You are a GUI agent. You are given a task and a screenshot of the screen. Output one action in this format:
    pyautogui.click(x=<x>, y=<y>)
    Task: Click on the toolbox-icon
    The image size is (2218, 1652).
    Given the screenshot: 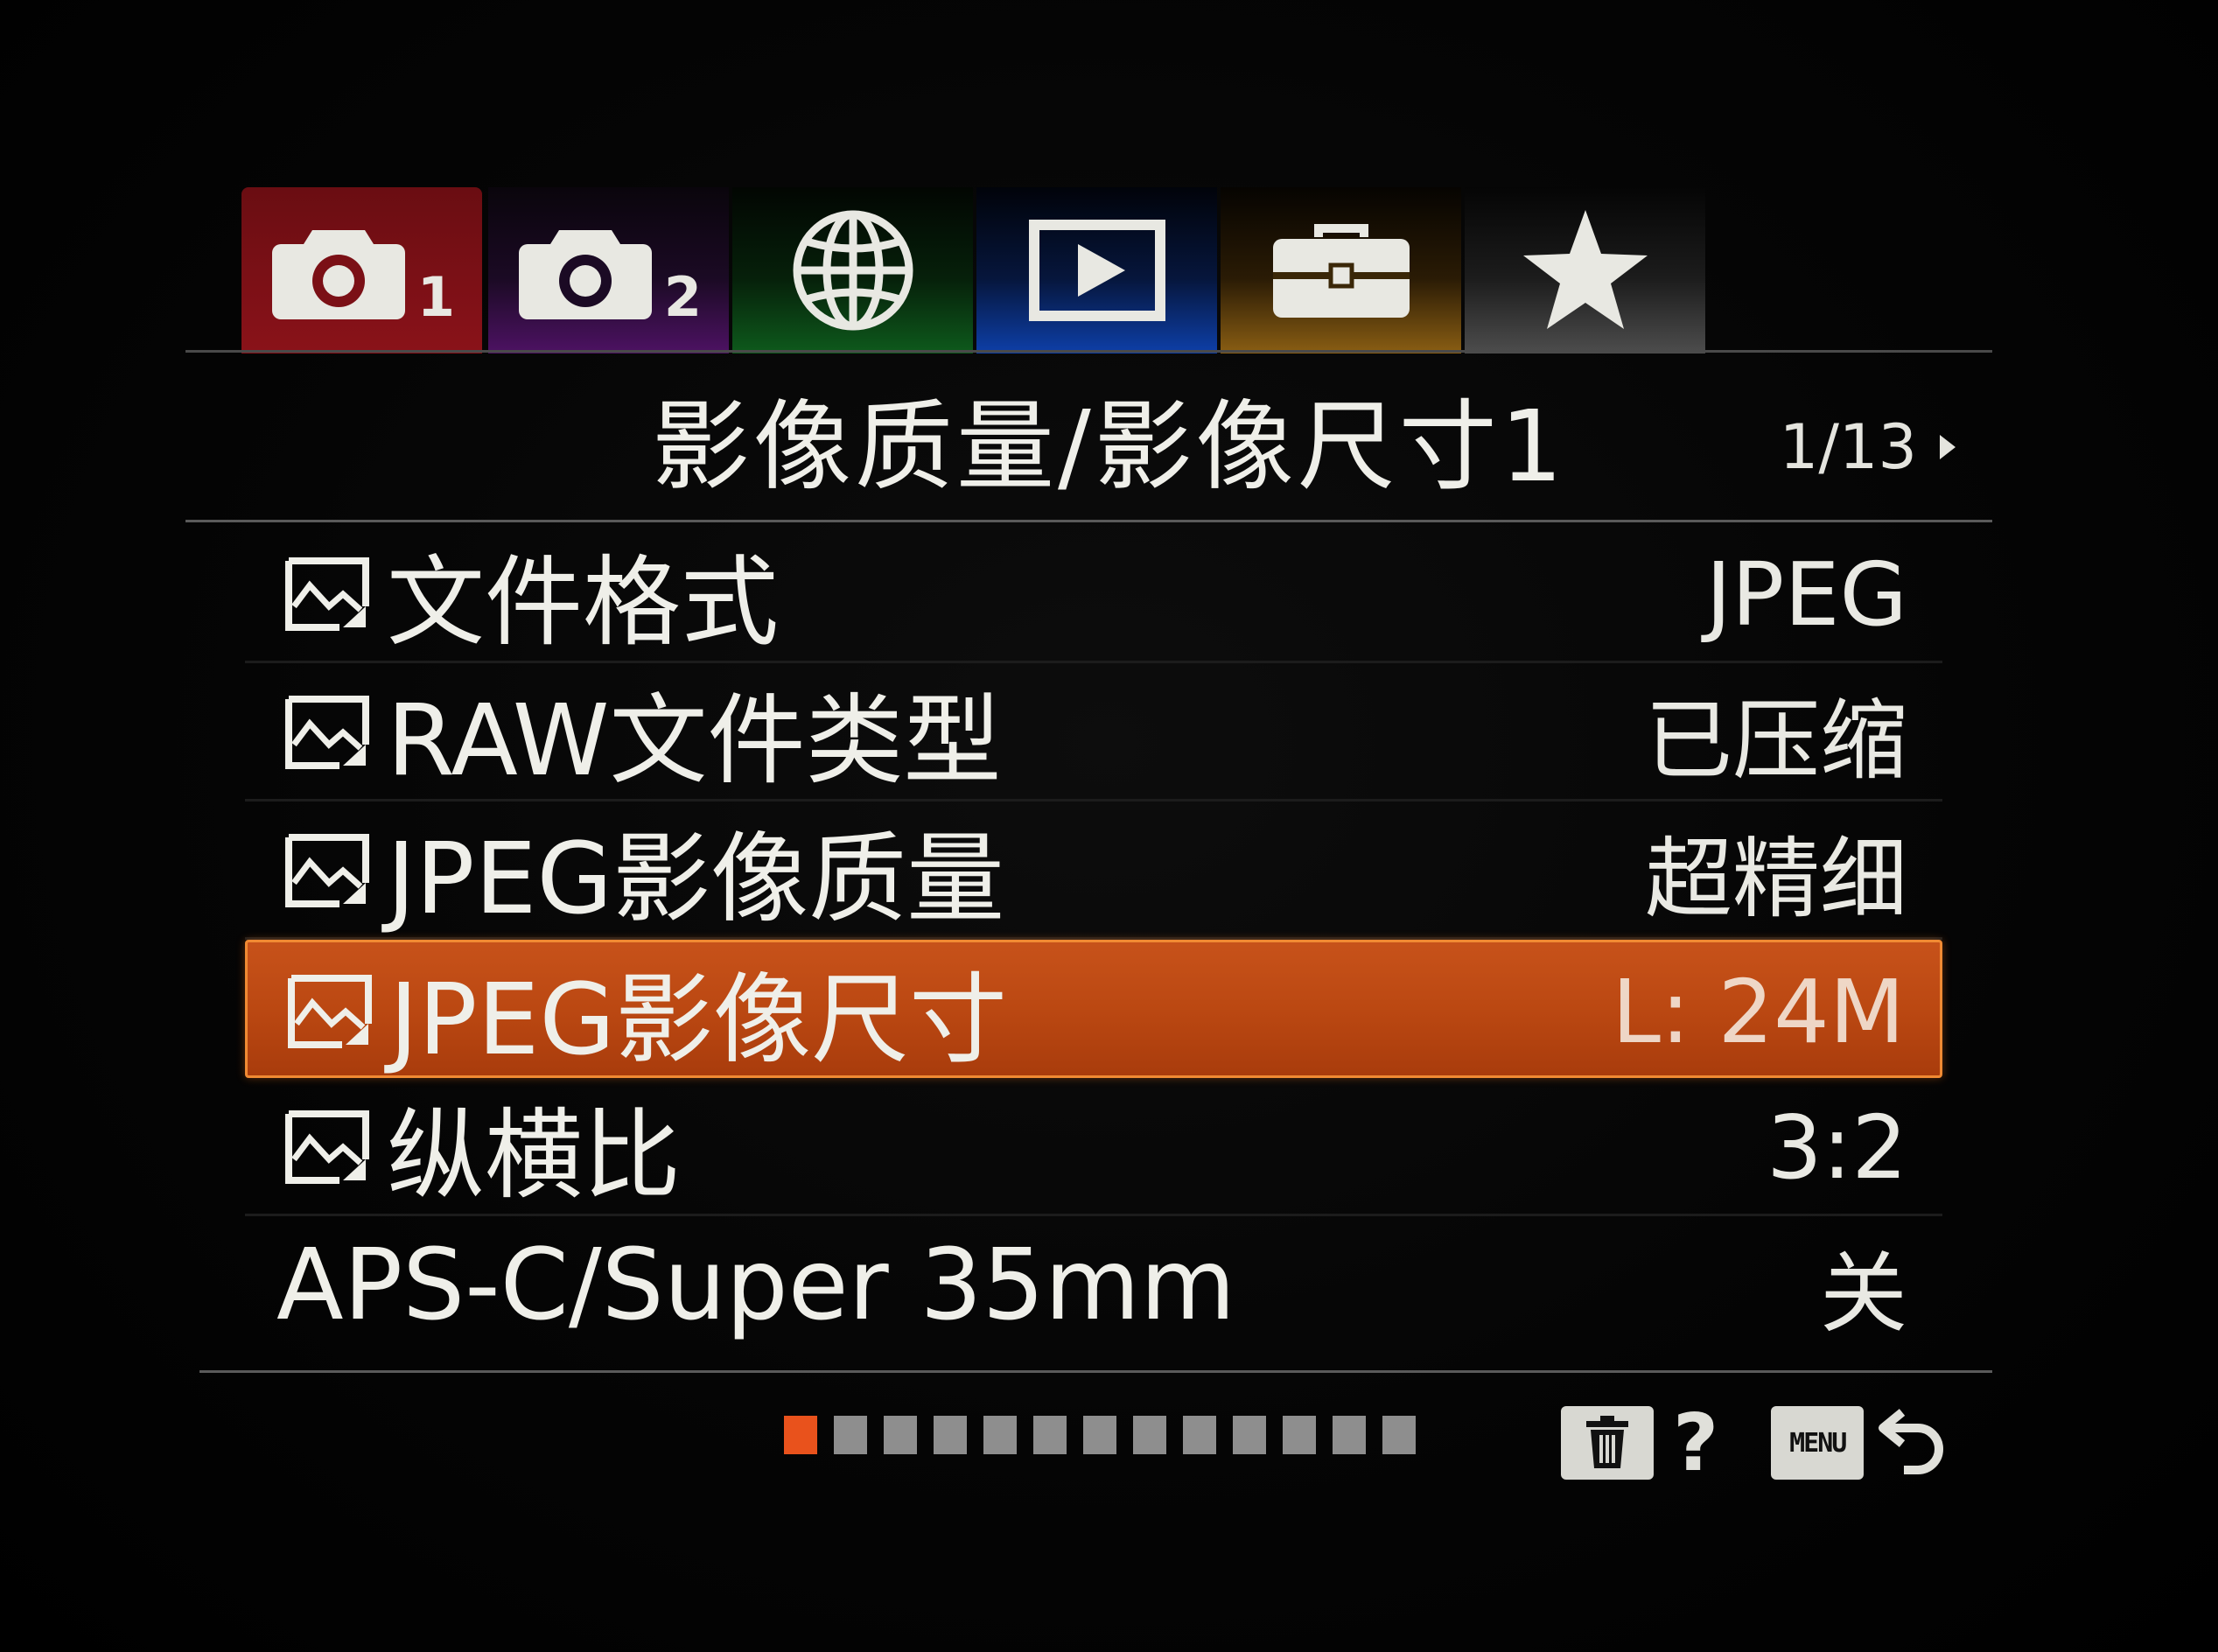 What is the action you would take?
    pyautogui.click(x=1341, y=271)
    